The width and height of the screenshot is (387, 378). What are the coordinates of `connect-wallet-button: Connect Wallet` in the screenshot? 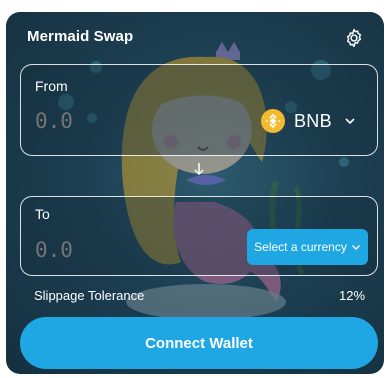 It's located at (199, 343).